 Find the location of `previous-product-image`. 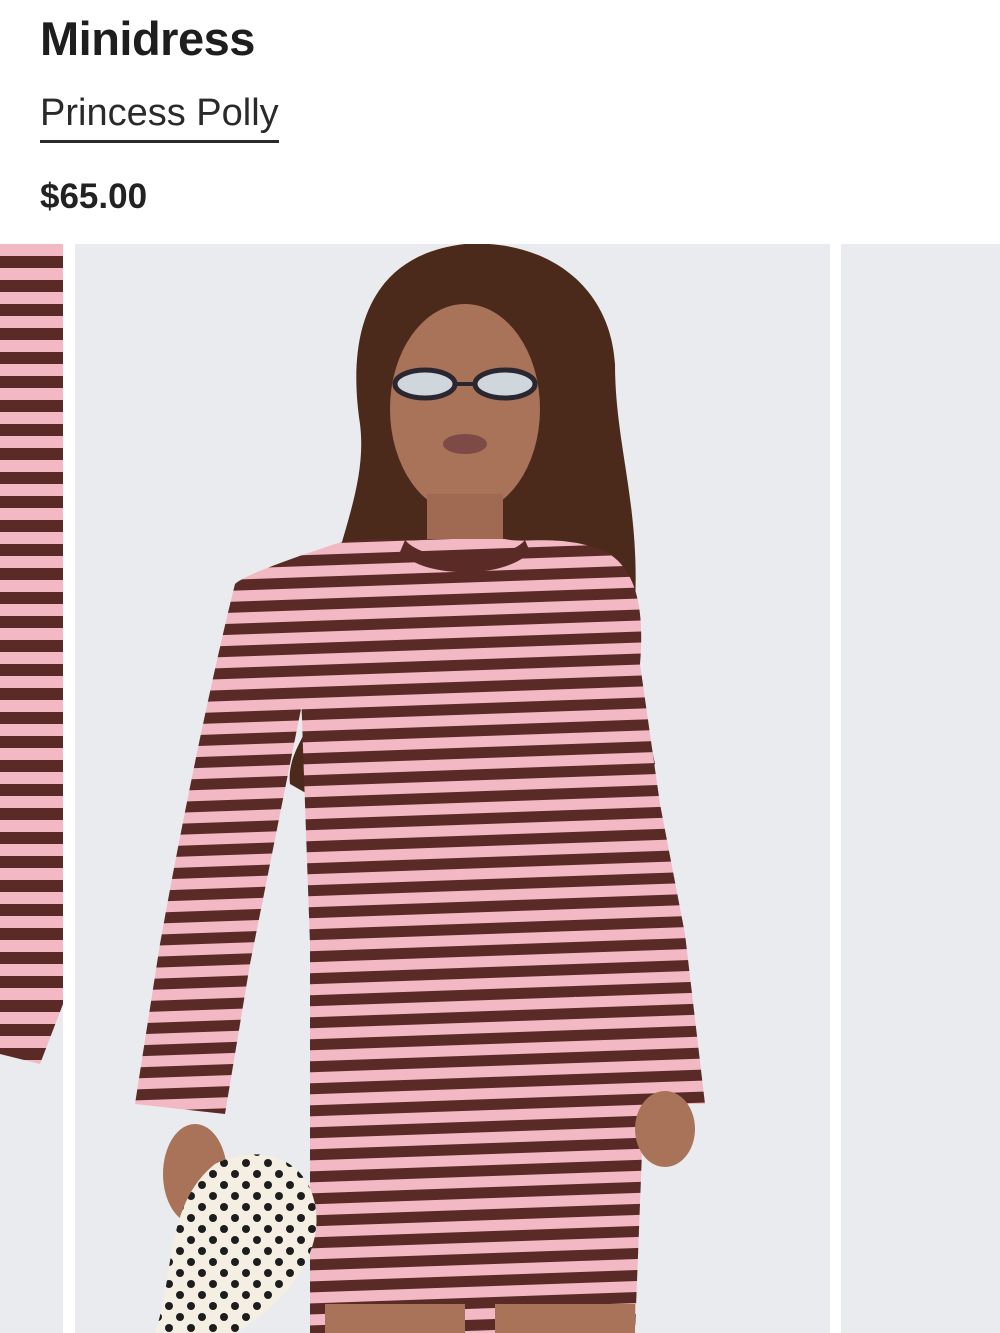

previous-product-image is located at coordinates (31, 788).